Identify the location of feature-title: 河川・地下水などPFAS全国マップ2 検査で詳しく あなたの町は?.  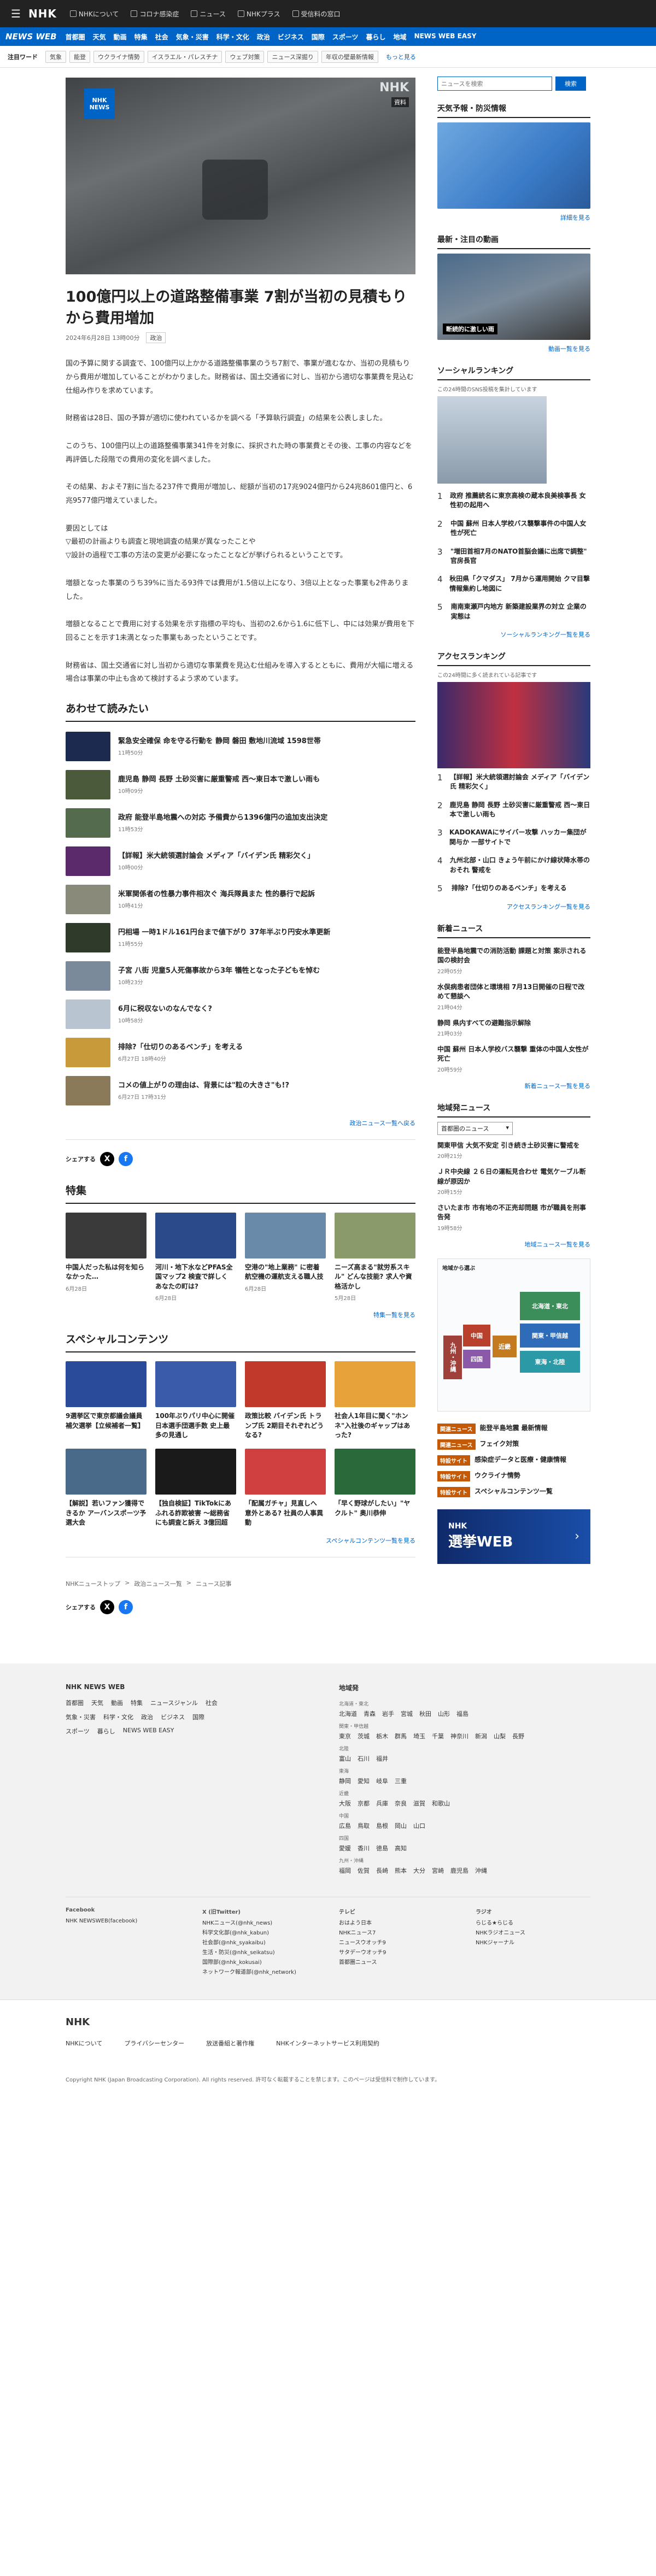
(195, 1277).